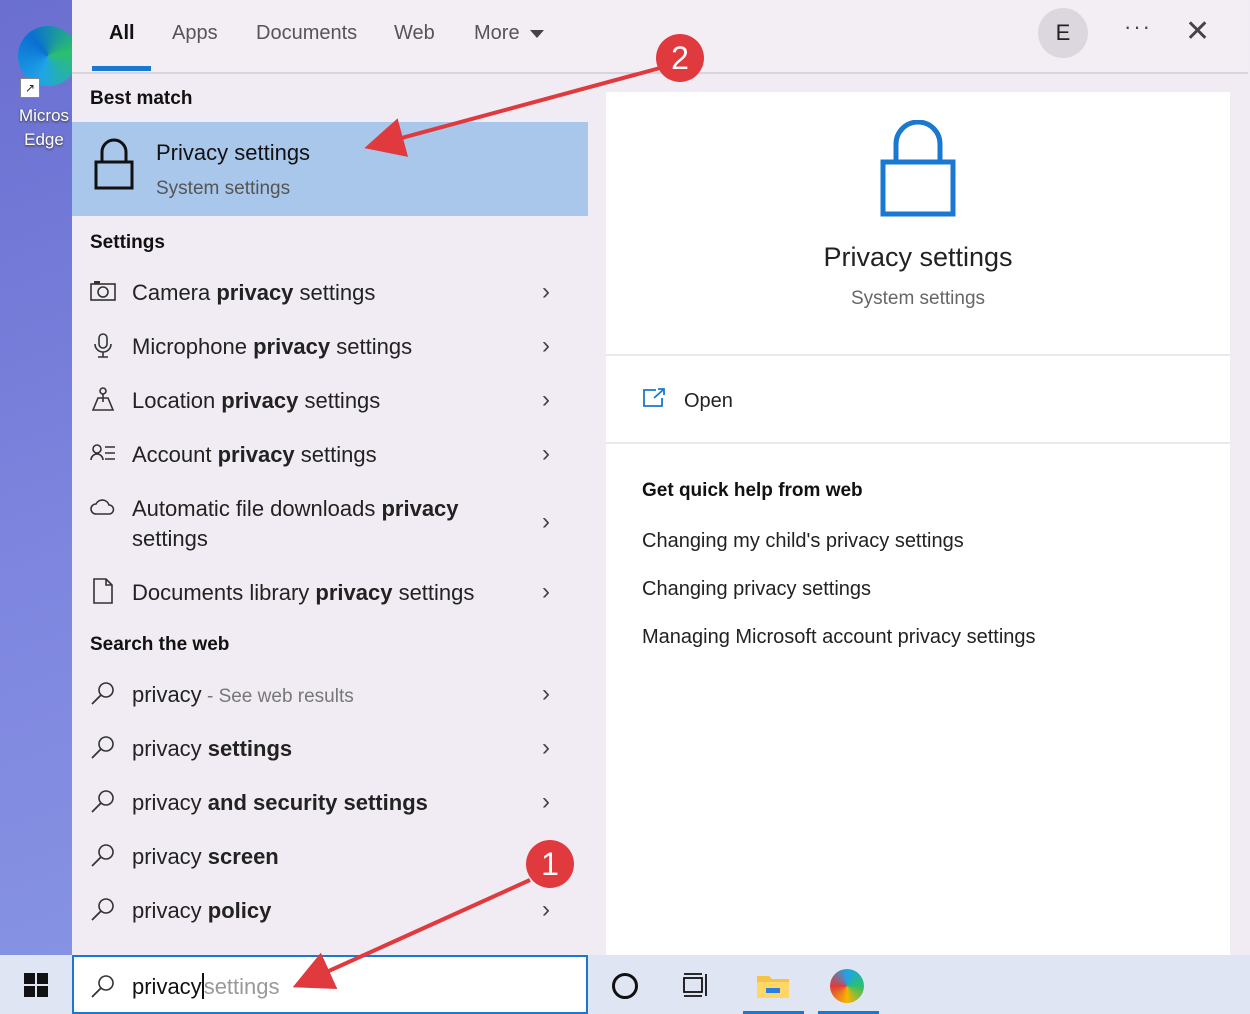  Describe the element at coordinates (680, 58) in the screenshot. I see `annotation-badge-2: 2` at that location.